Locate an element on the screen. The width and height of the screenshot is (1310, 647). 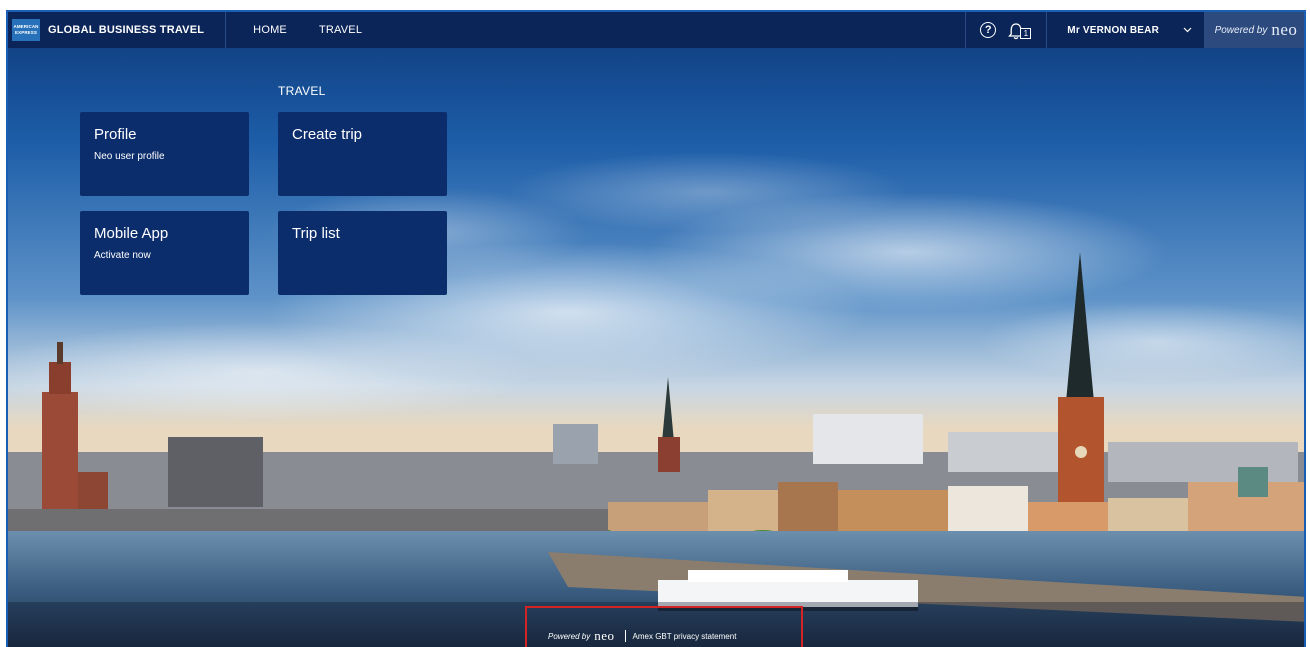
user-name: Mr VERNON BEAR is located at coordinates (1113, 30).